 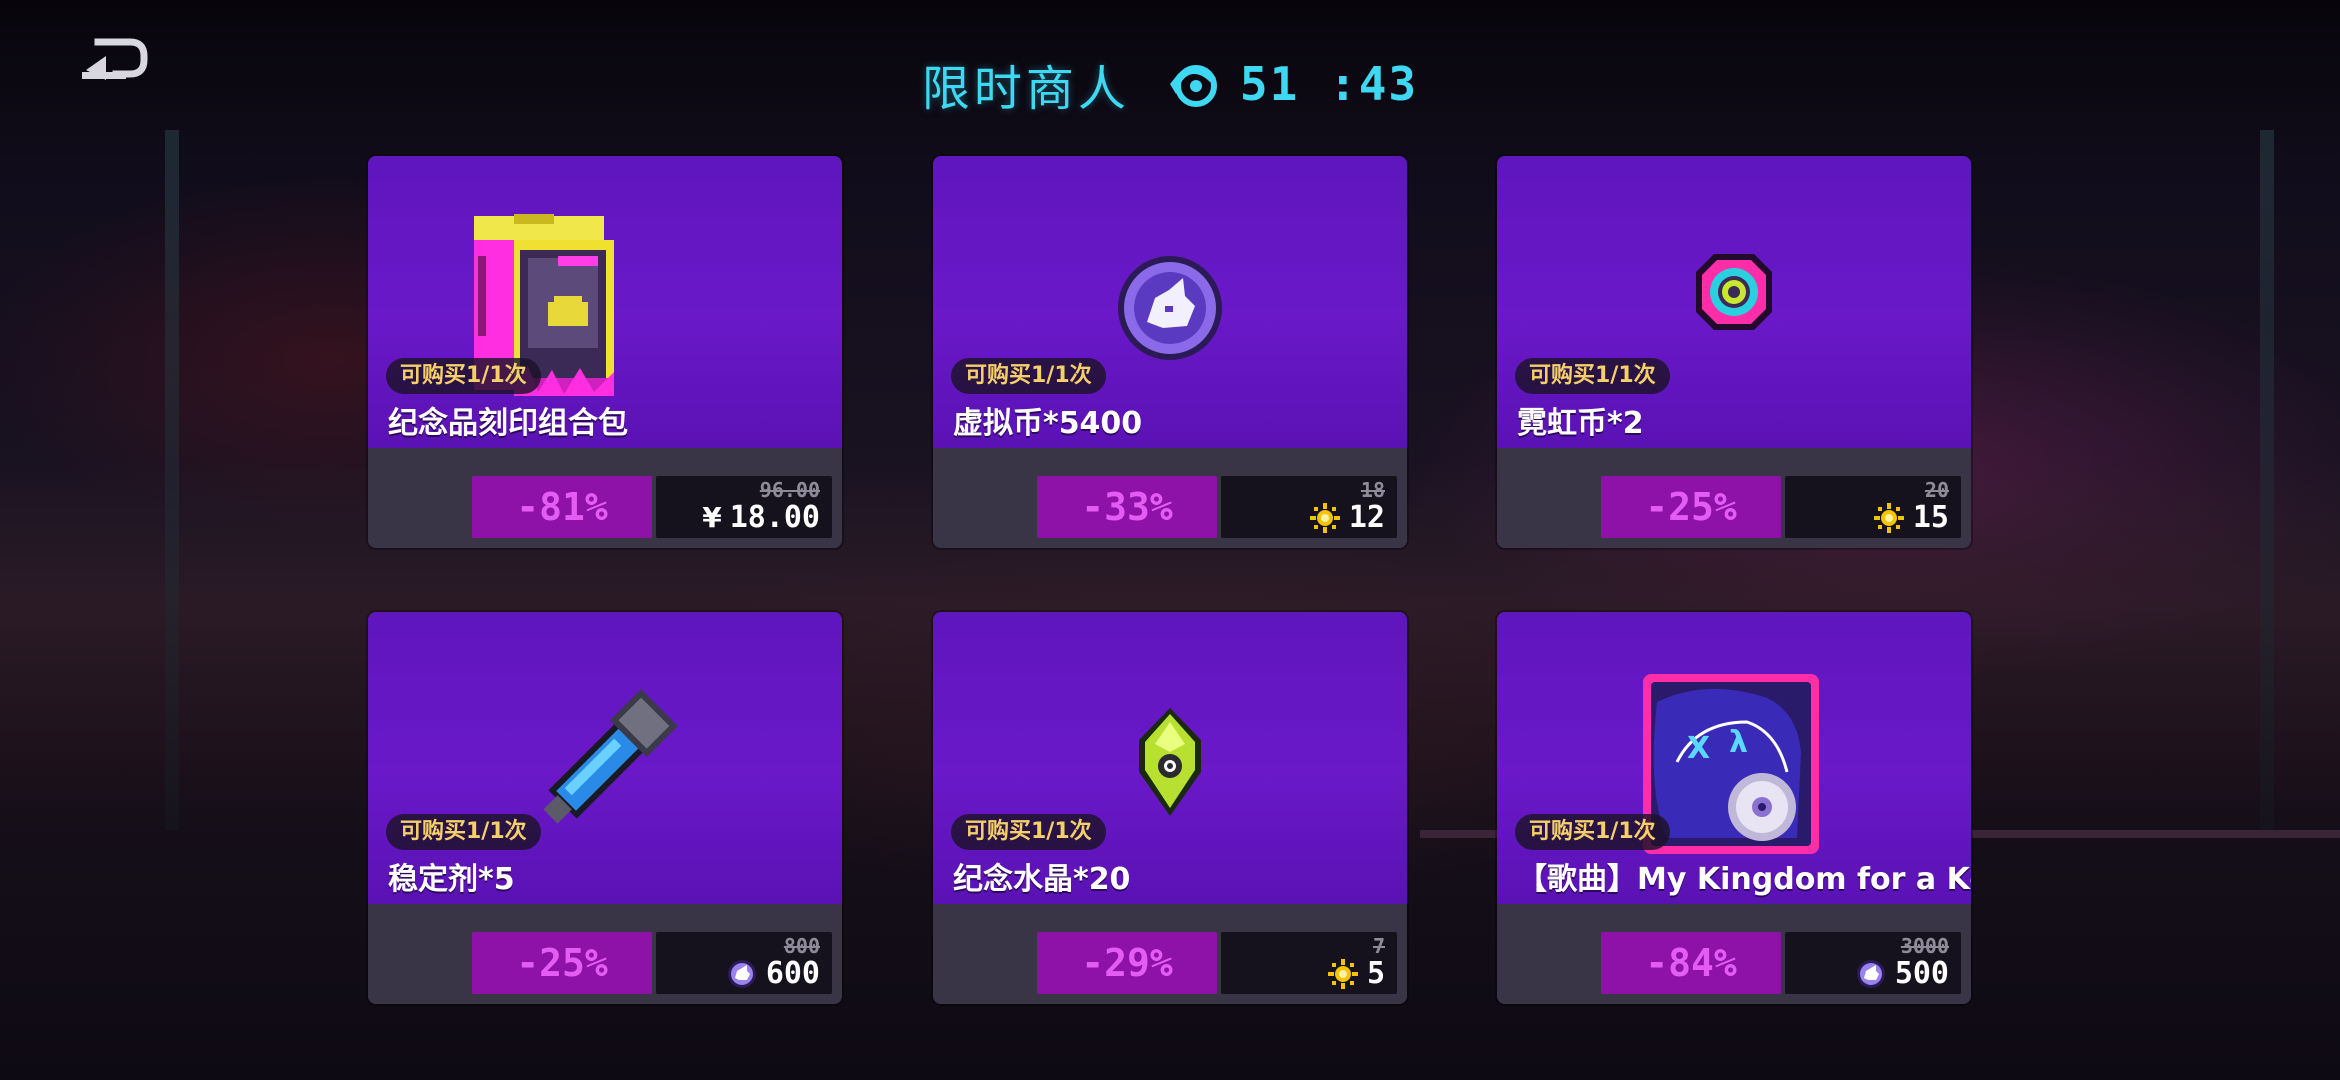 I want to click on page-title: 限时商人, so click(x=1025, y=89).